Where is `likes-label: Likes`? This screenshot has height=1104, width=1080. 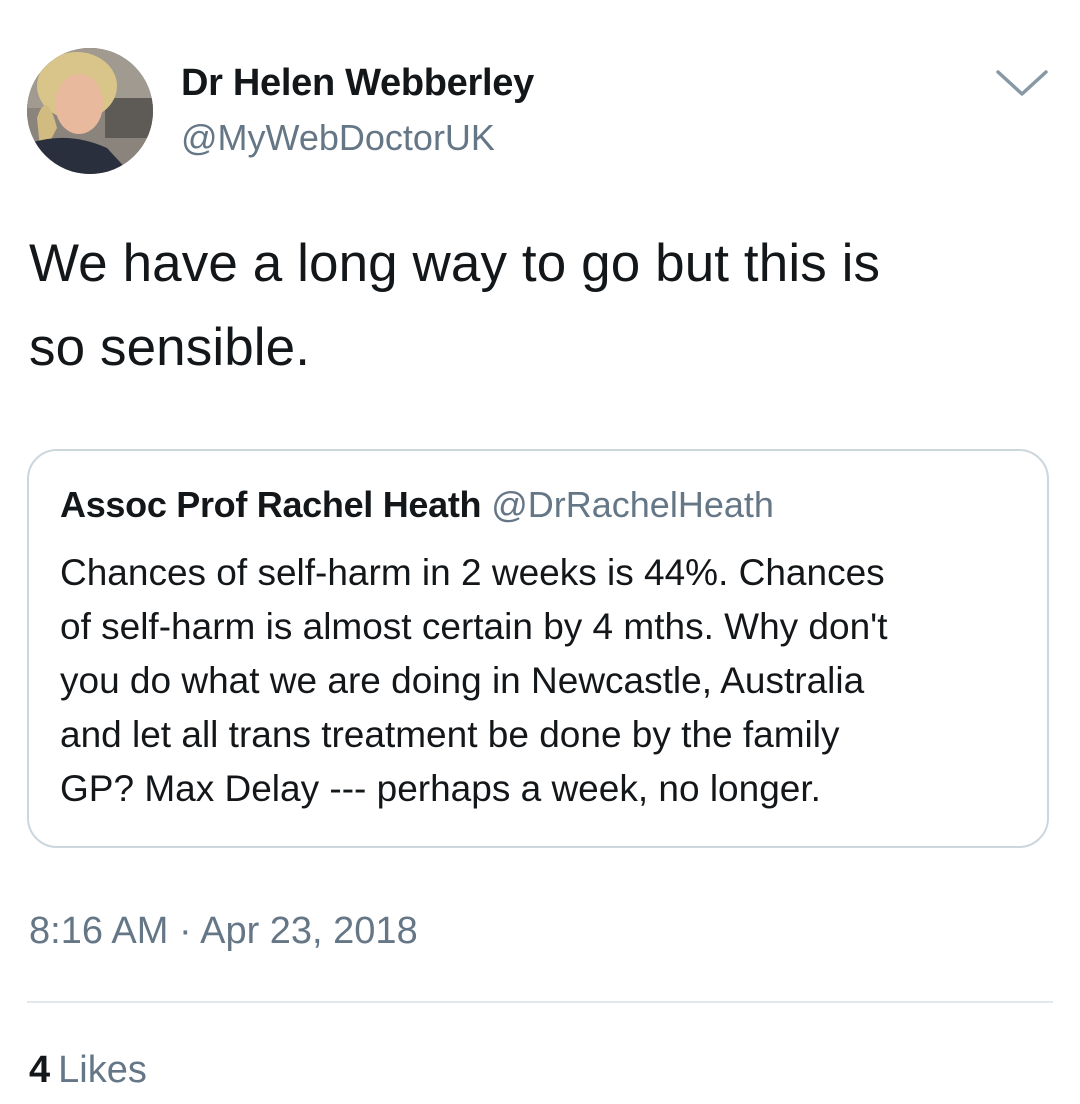
likes-label: Likes is located at coordinates (102, 1070).